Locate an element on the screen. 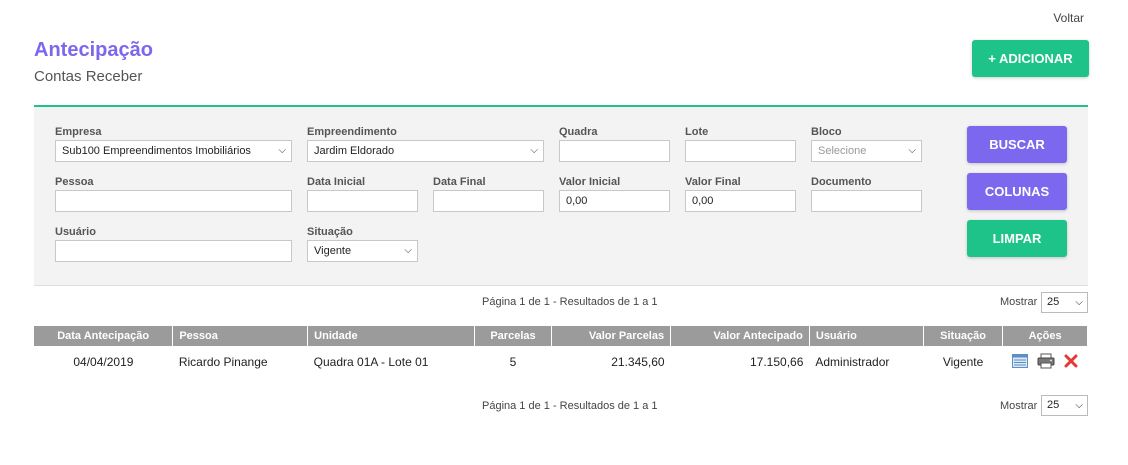 Image resolution: width=1128 pixels, height=465 pixels. data-final-label: Data Final is located at coordinates (459, 182).